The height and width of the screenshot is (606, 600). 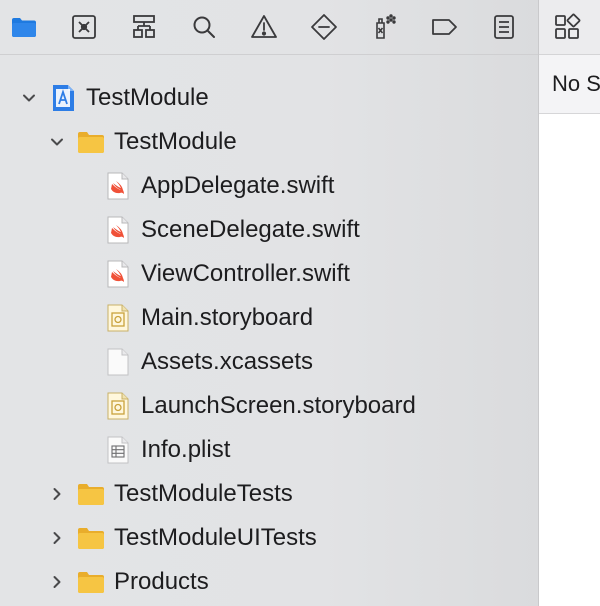 What do you see at coordinates (444, 27) in the screenshot?
I see `breakpoint-tag-icon` at bounding box center [444, 27].